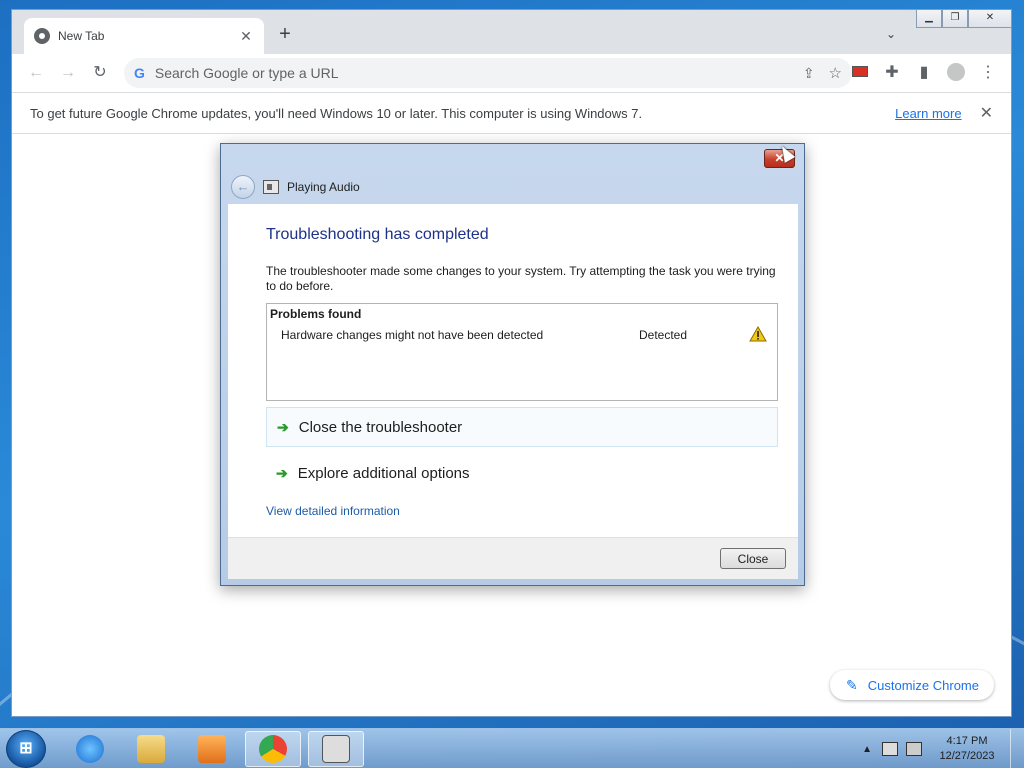  Describe the element at coordinates (333, 511) in the screenshot. I see `view-detailed-information-link: View detailed information` at that location.